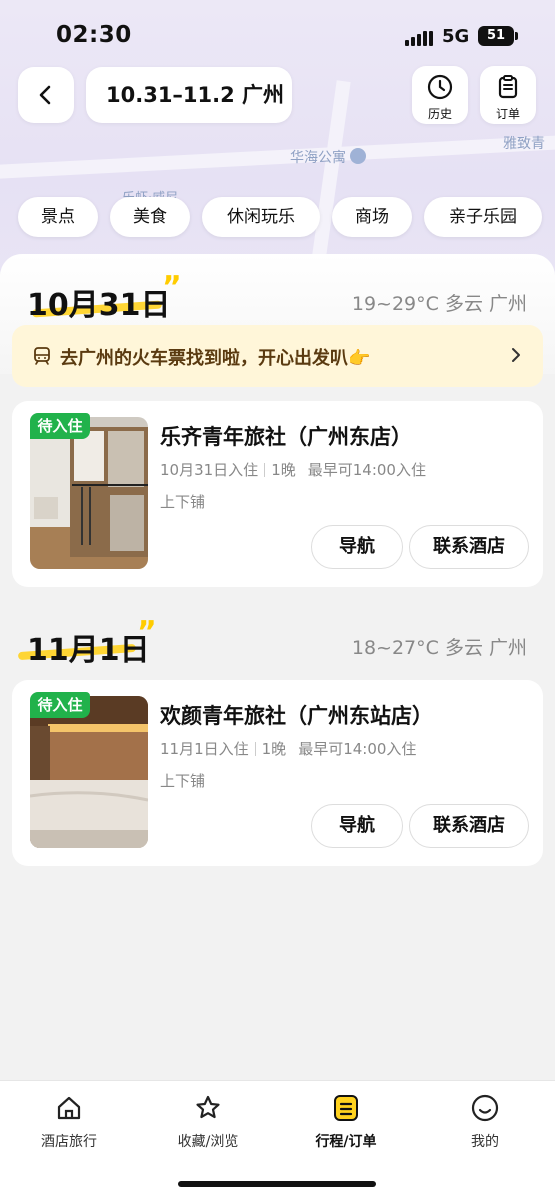  I want to click on battery-icon: 51, so click(498, 36).